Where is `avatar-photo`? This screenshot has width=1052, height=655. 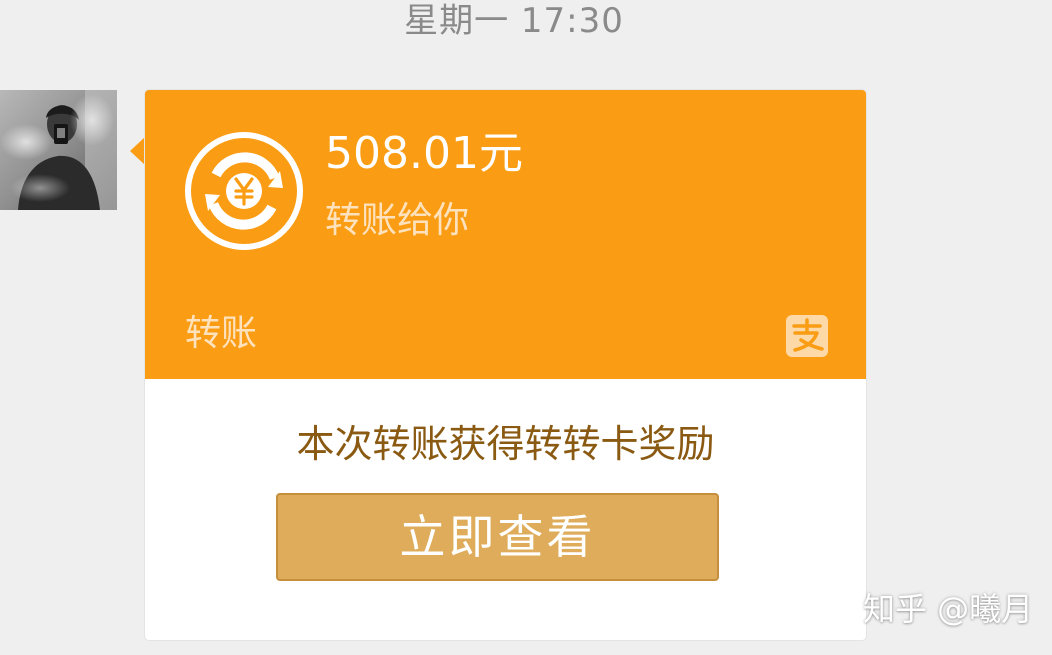 avatar-photo is located at coordinates (58, 150).